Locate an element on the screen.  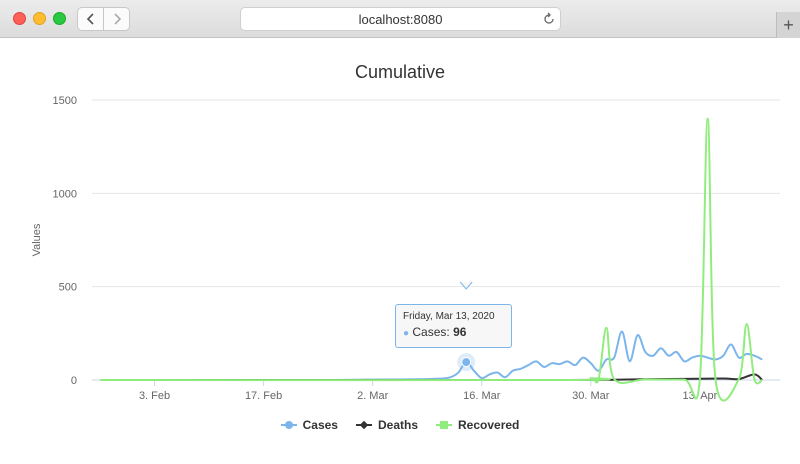
x-tick-label: 3. Feb is located at coordinates (154, 396).